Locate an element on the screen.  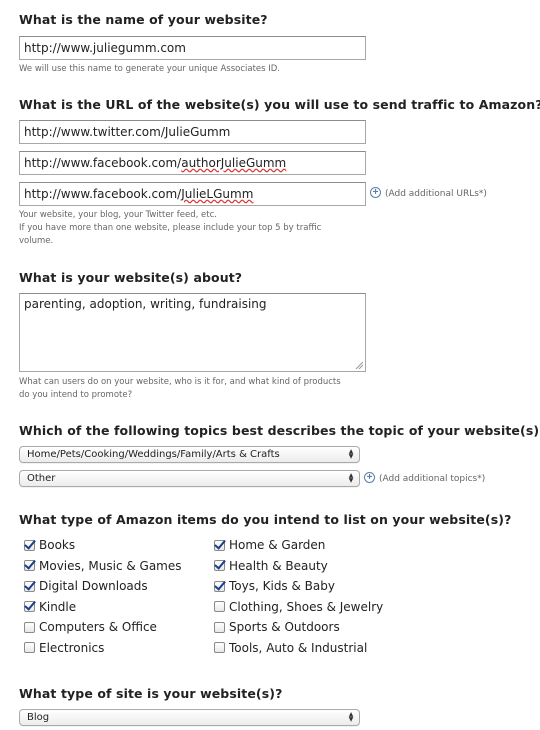
item-type-checkbox-row: Sports & Outdoors is located at coordinates (277, 627).